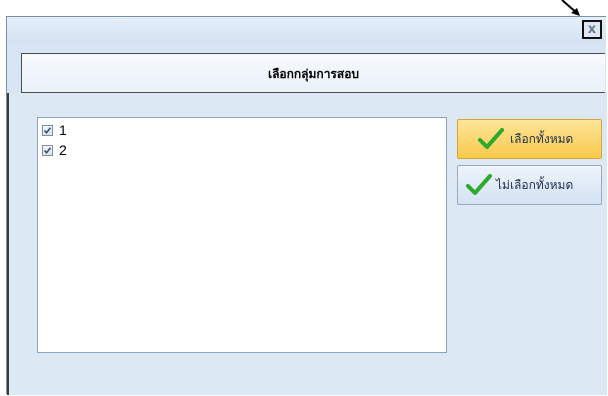 This screenshot has height=396, width=608. Describe the element at coordinates (535, 184) in the screenshot. I see `deselect-all-label: ไม่เลือกทั้งหมด` at that location.